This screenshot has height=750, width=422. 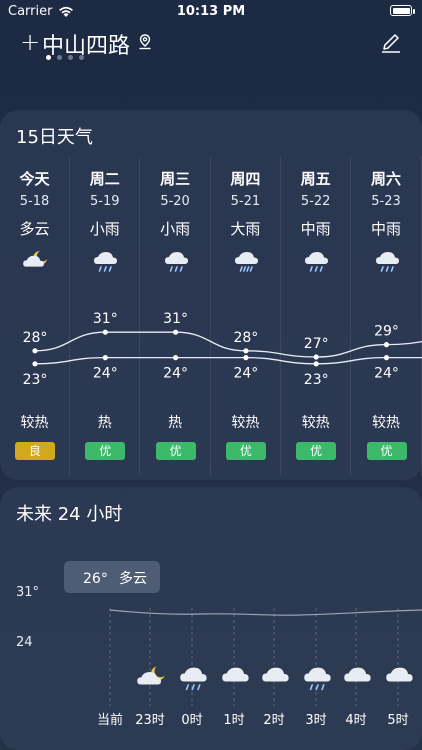 I want to click on day-date: 5-19, so click(x=105, y=201).